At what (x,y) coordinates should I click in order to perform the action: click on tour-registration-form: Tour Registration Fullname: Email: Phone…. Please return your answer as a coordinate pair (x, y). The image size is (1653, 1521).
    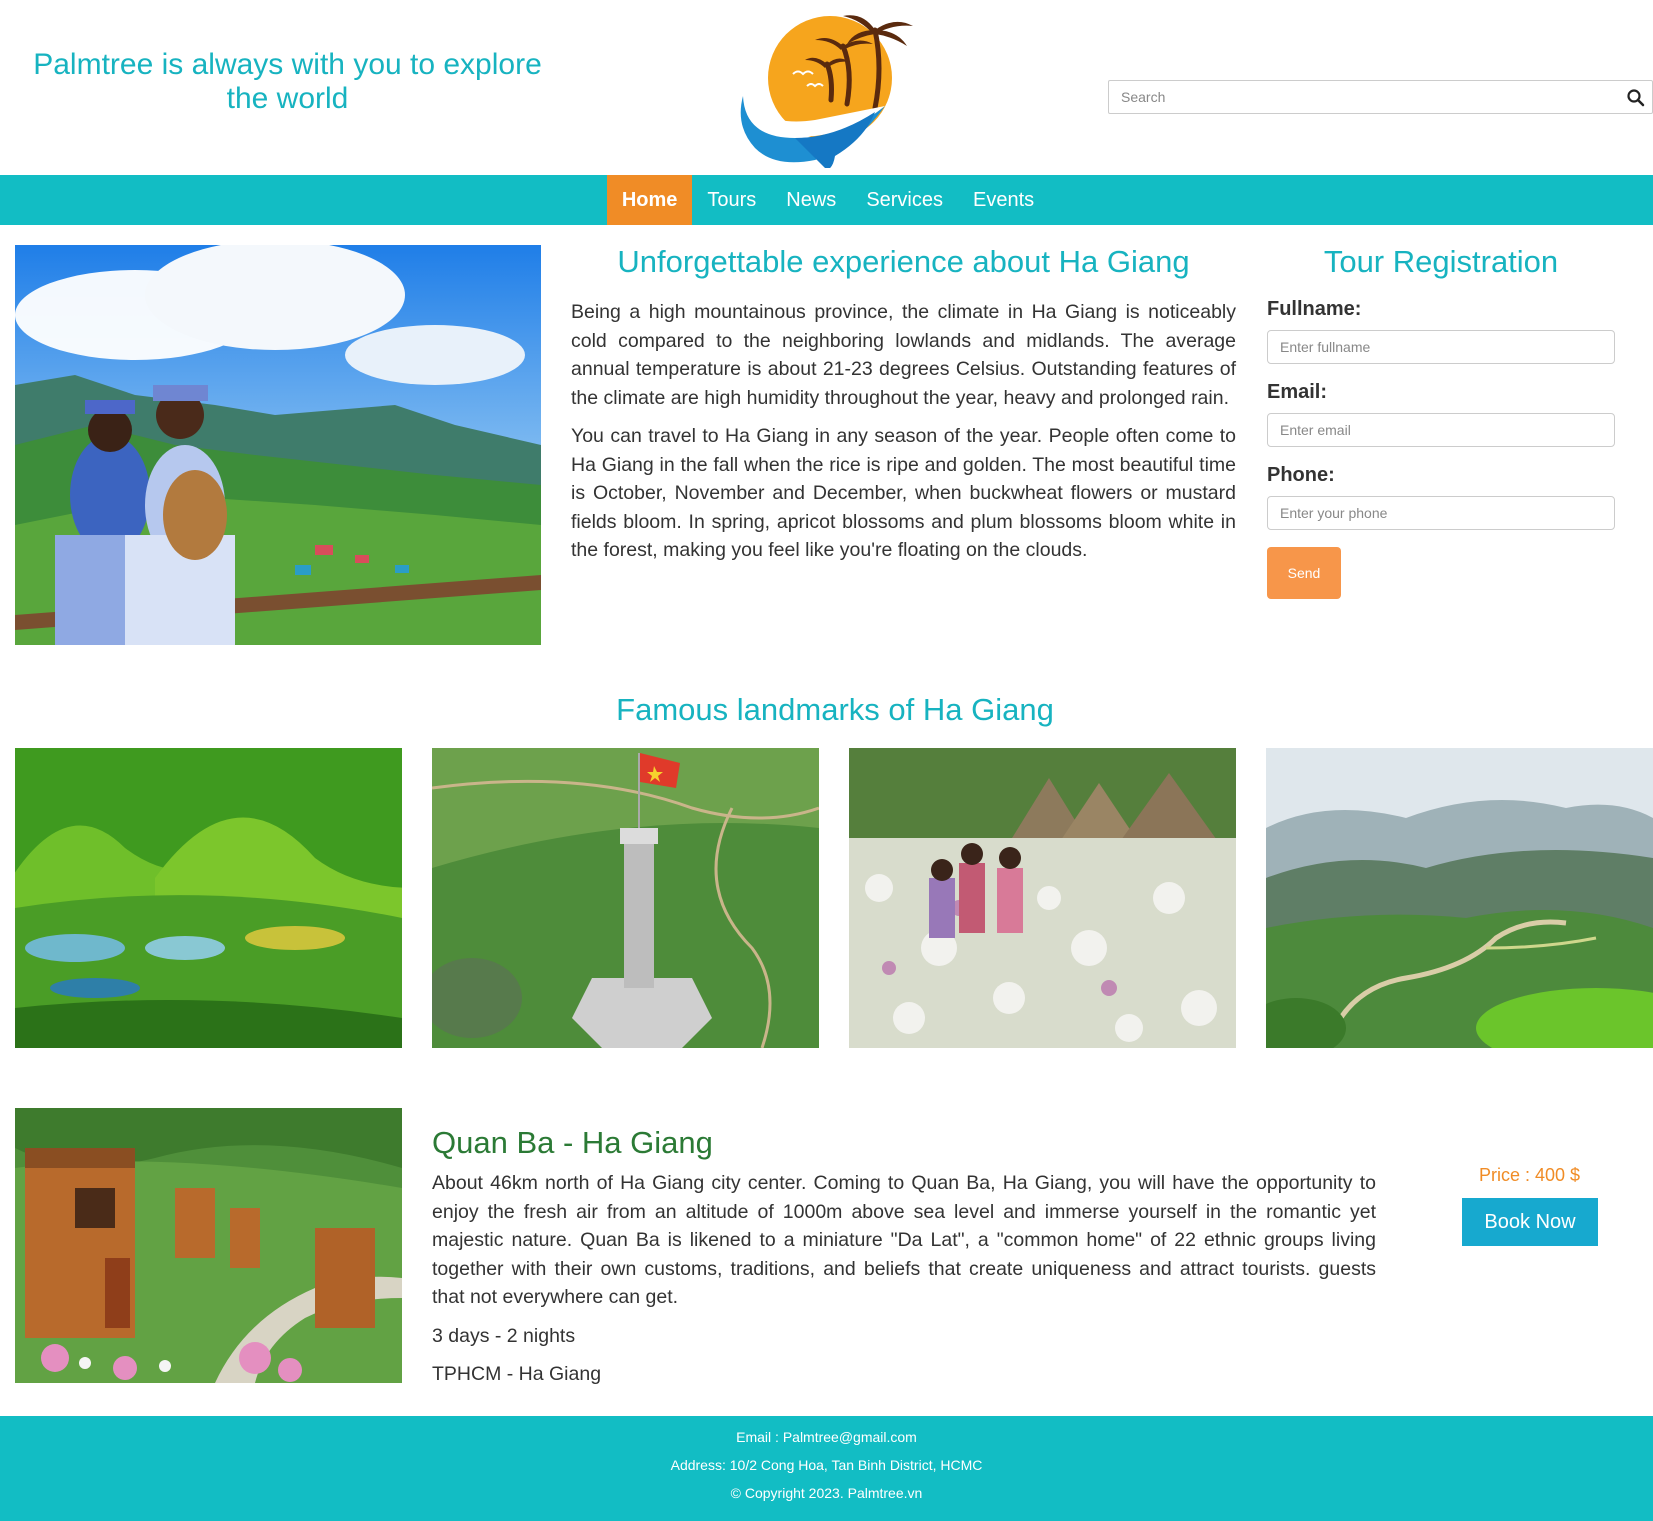
    Looking at the image, I should click on (1441, 422).